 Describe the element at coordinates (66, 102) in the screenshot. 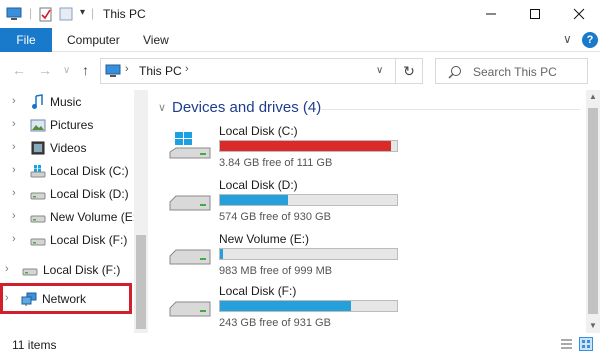

I see `nav-item-label: Music` at that location.